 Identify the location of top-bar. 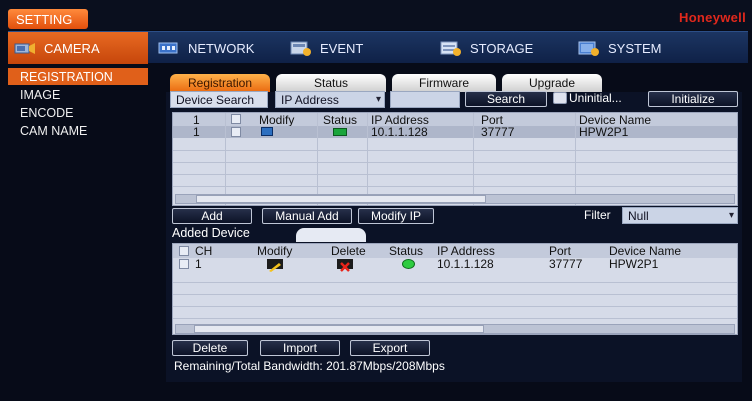
(376, 15).